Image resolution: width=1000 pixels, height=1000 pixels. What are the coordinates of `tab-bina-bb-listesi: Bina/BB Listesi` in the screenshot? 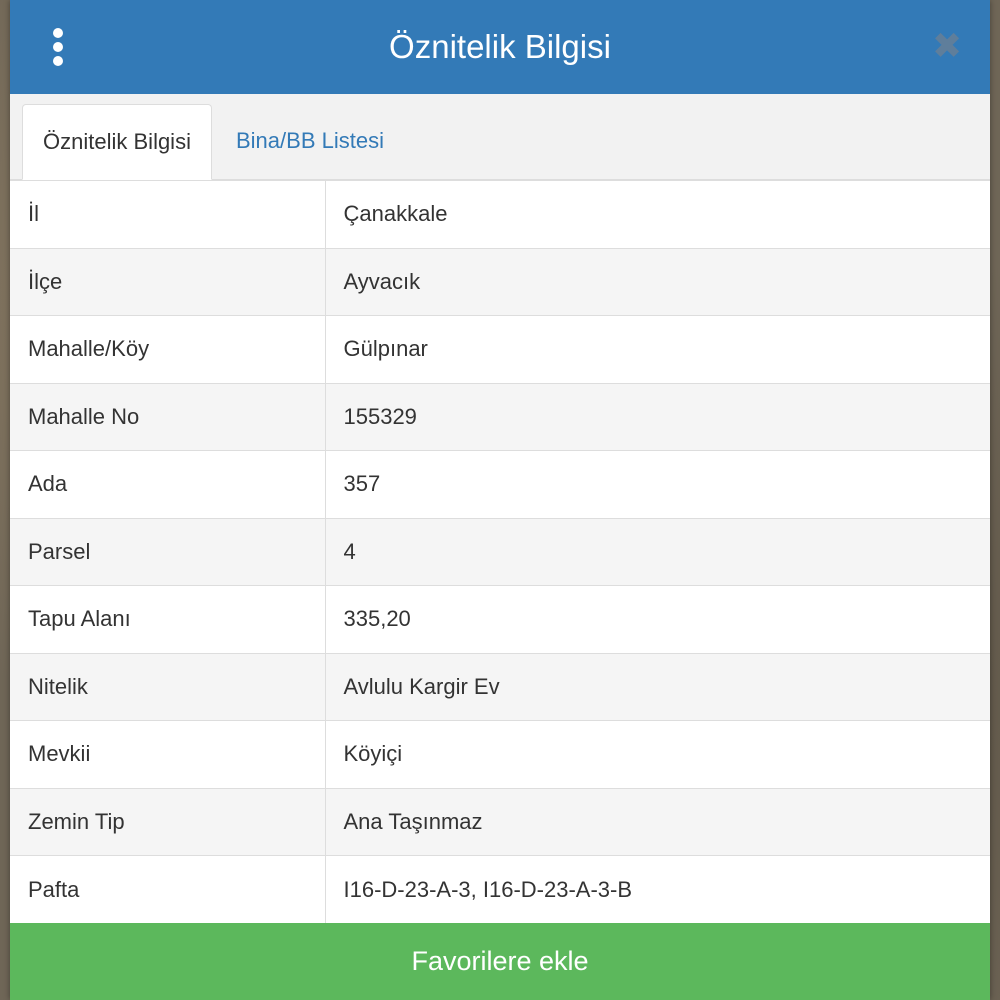 It's located at (306, 141).